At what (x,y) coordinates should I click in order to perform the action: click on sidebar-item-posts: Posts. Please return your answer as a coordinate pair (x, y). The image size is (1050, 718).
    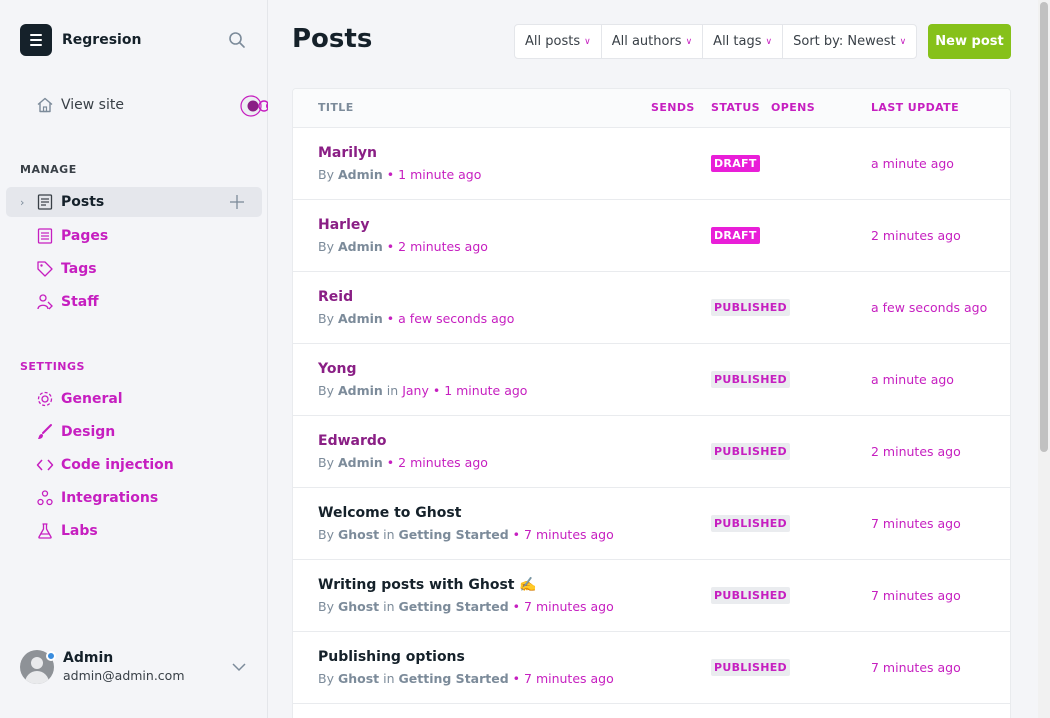
    Looking at the image, I should click on (70, 202).